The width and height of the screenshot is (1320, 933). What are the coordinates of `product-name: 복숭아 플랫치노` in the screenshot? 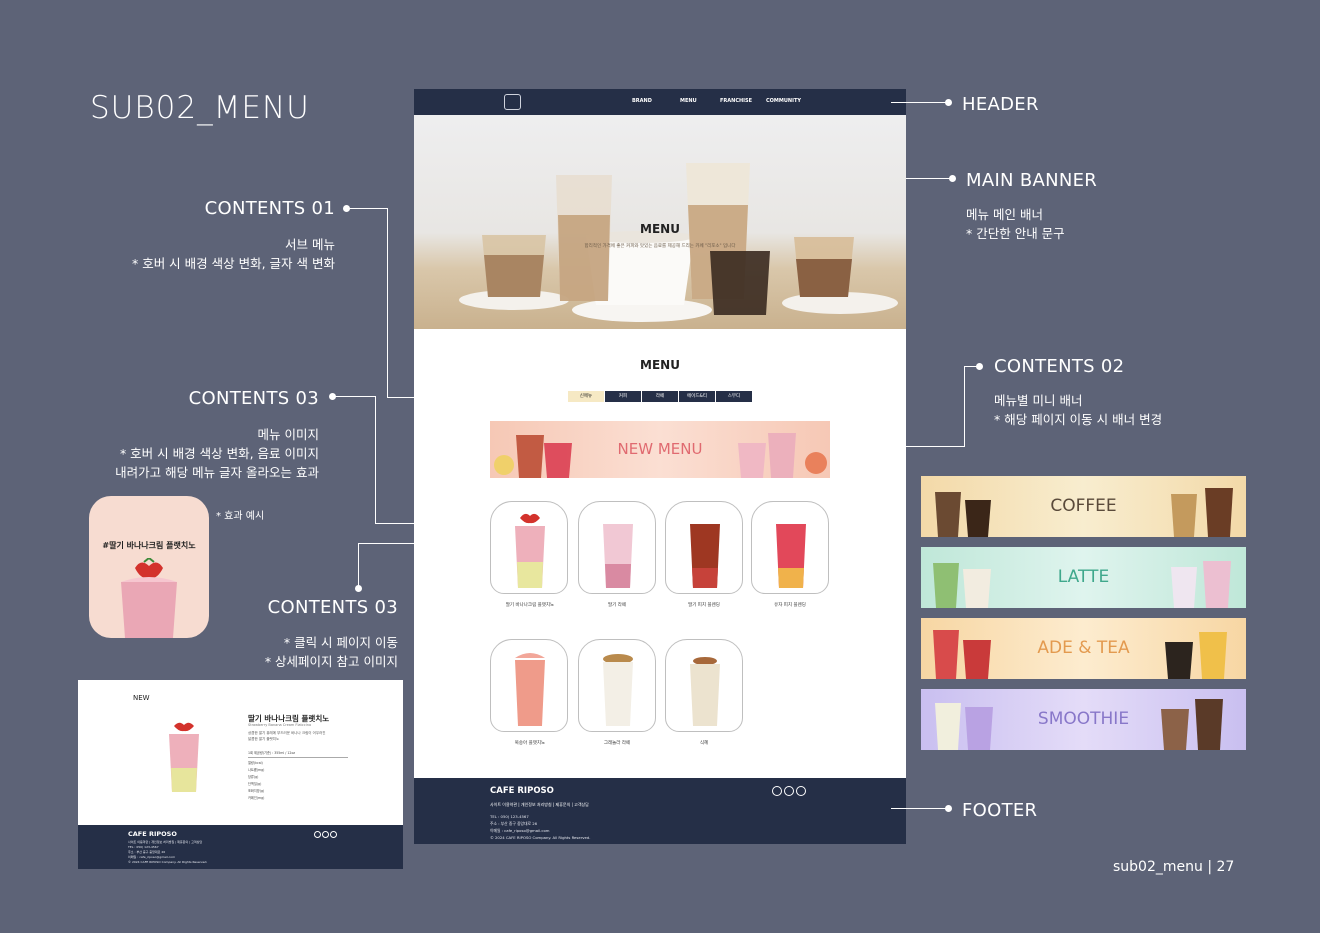 It's located at (530, 743).